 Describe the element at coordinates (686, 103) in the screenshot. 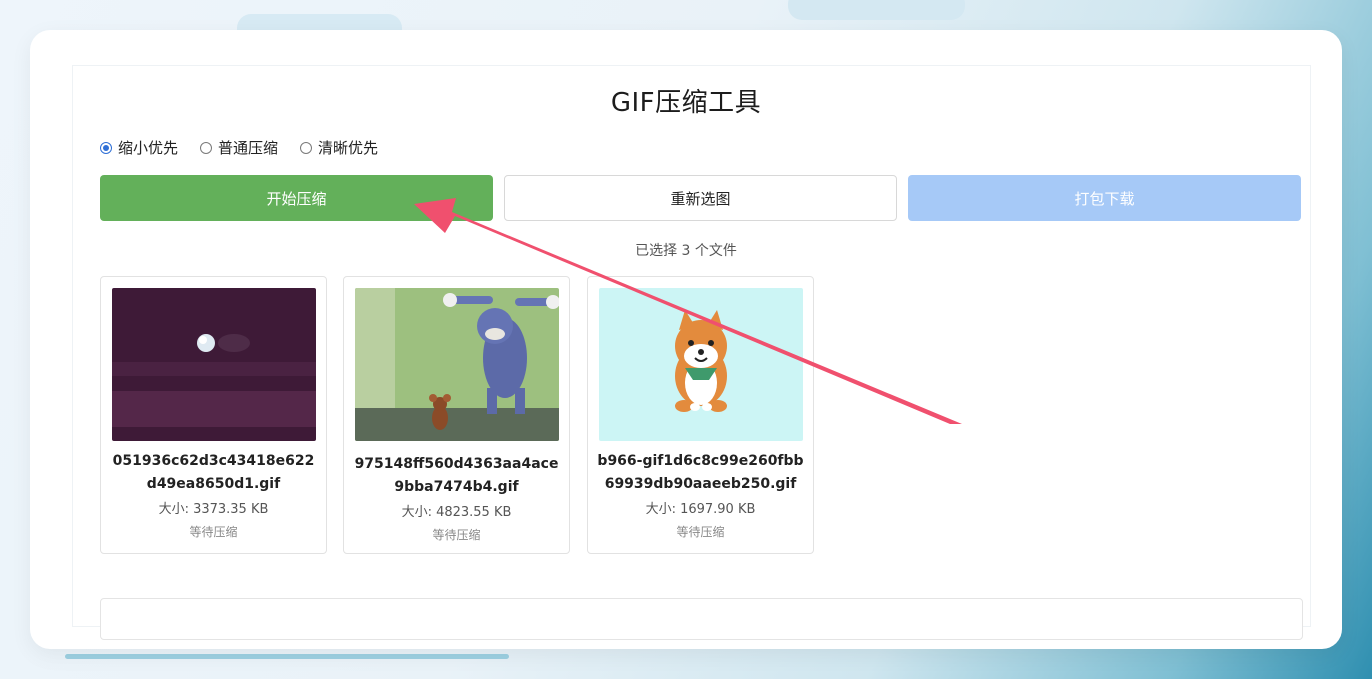

I see `page-title: GIF压缩工具` at that location.